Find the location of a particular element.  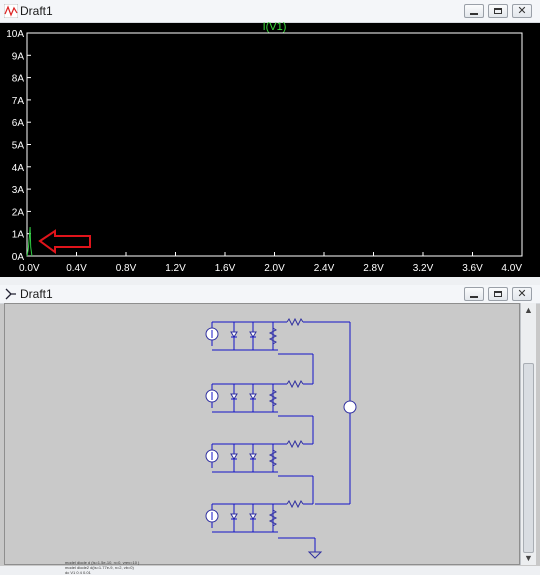

schematic-titlebar: Draft1 ✕ is located at coordinates (270, 294).